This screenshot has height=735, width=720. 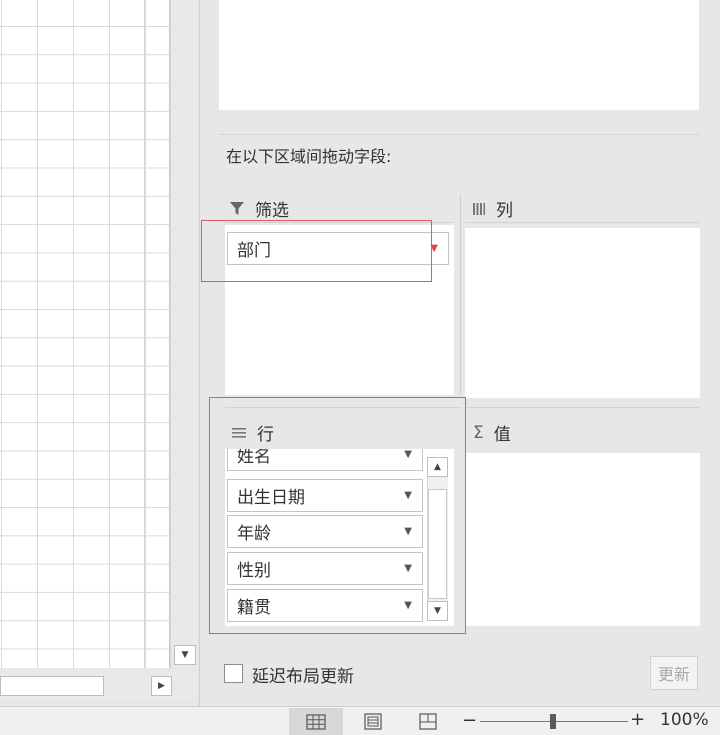 I want to click on values-drop-area, so click(x=583, y=539).